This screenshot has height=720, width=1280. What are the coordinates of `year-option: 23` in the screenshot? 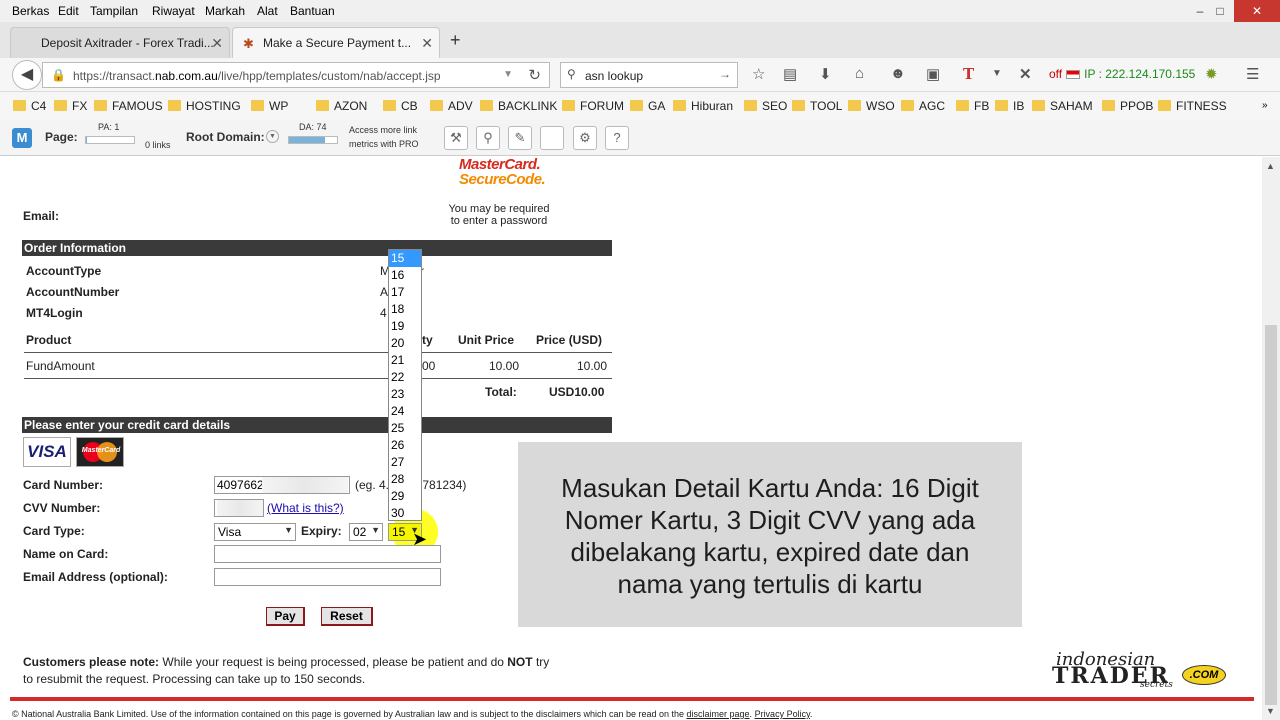 It's located at (405, 394).